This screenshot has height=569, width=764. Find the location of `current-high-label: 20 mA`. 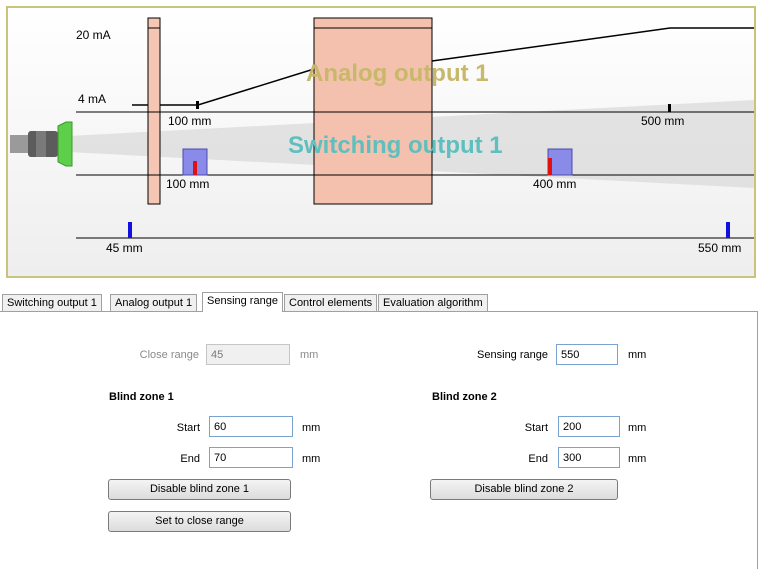

current-high-label: 20 mA is located at coordinates (93, 35).